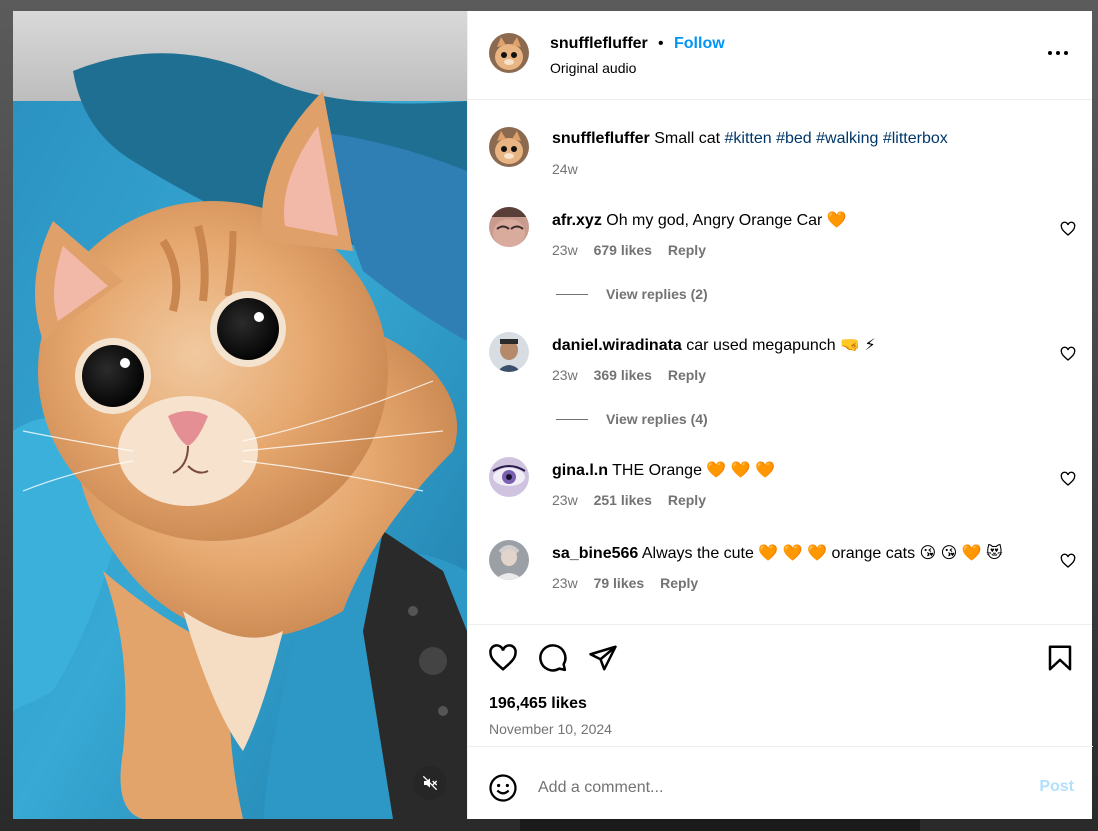 The image size is (1098, 831). What do you see at coordinates (657, 419) in the screenshot?
I see `view-replies-label: View replies (4)` at bounding box center [657, 419].